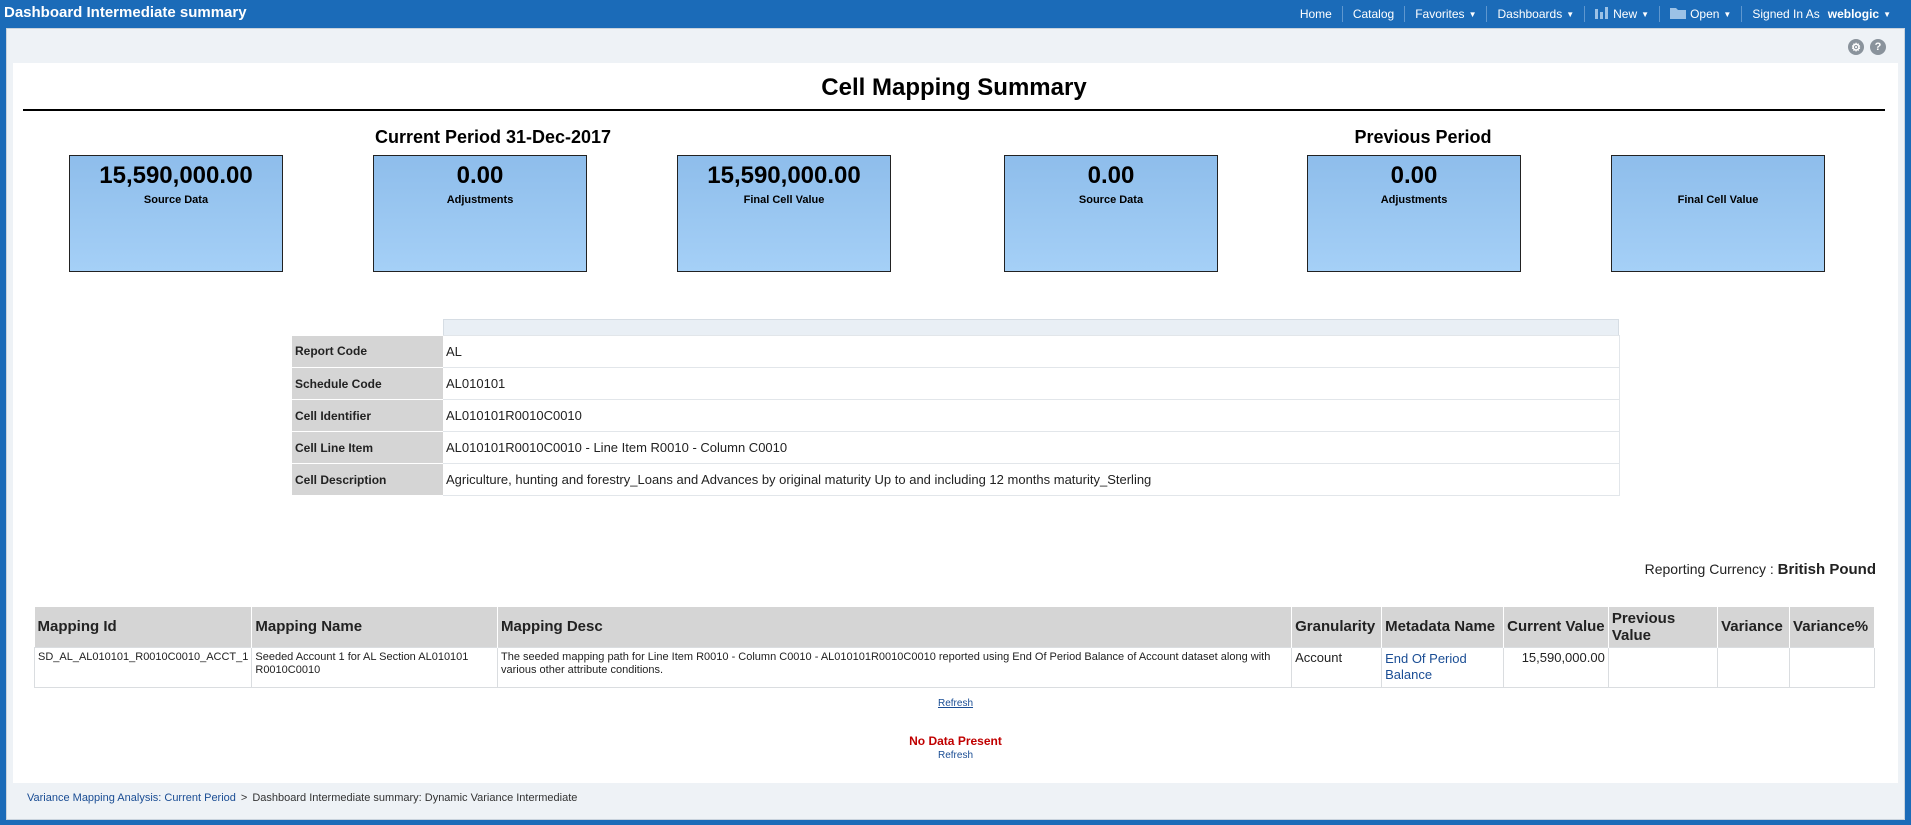  What do you see at coordinates (1625, 14) in the screenshot?
I see `nav-new-label: New` at bounding box center [1625, 14].